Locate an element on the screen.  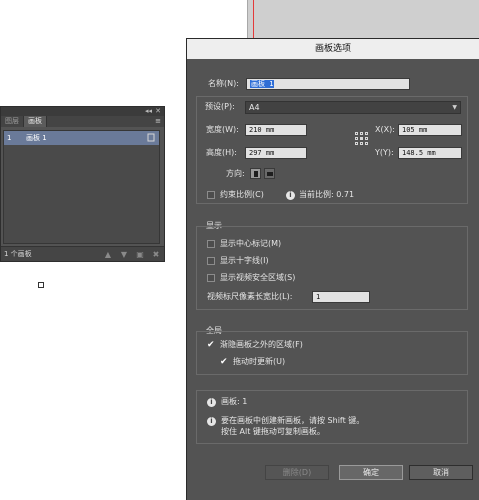
x-field: 105 mm is located at coordinates (430, 130).